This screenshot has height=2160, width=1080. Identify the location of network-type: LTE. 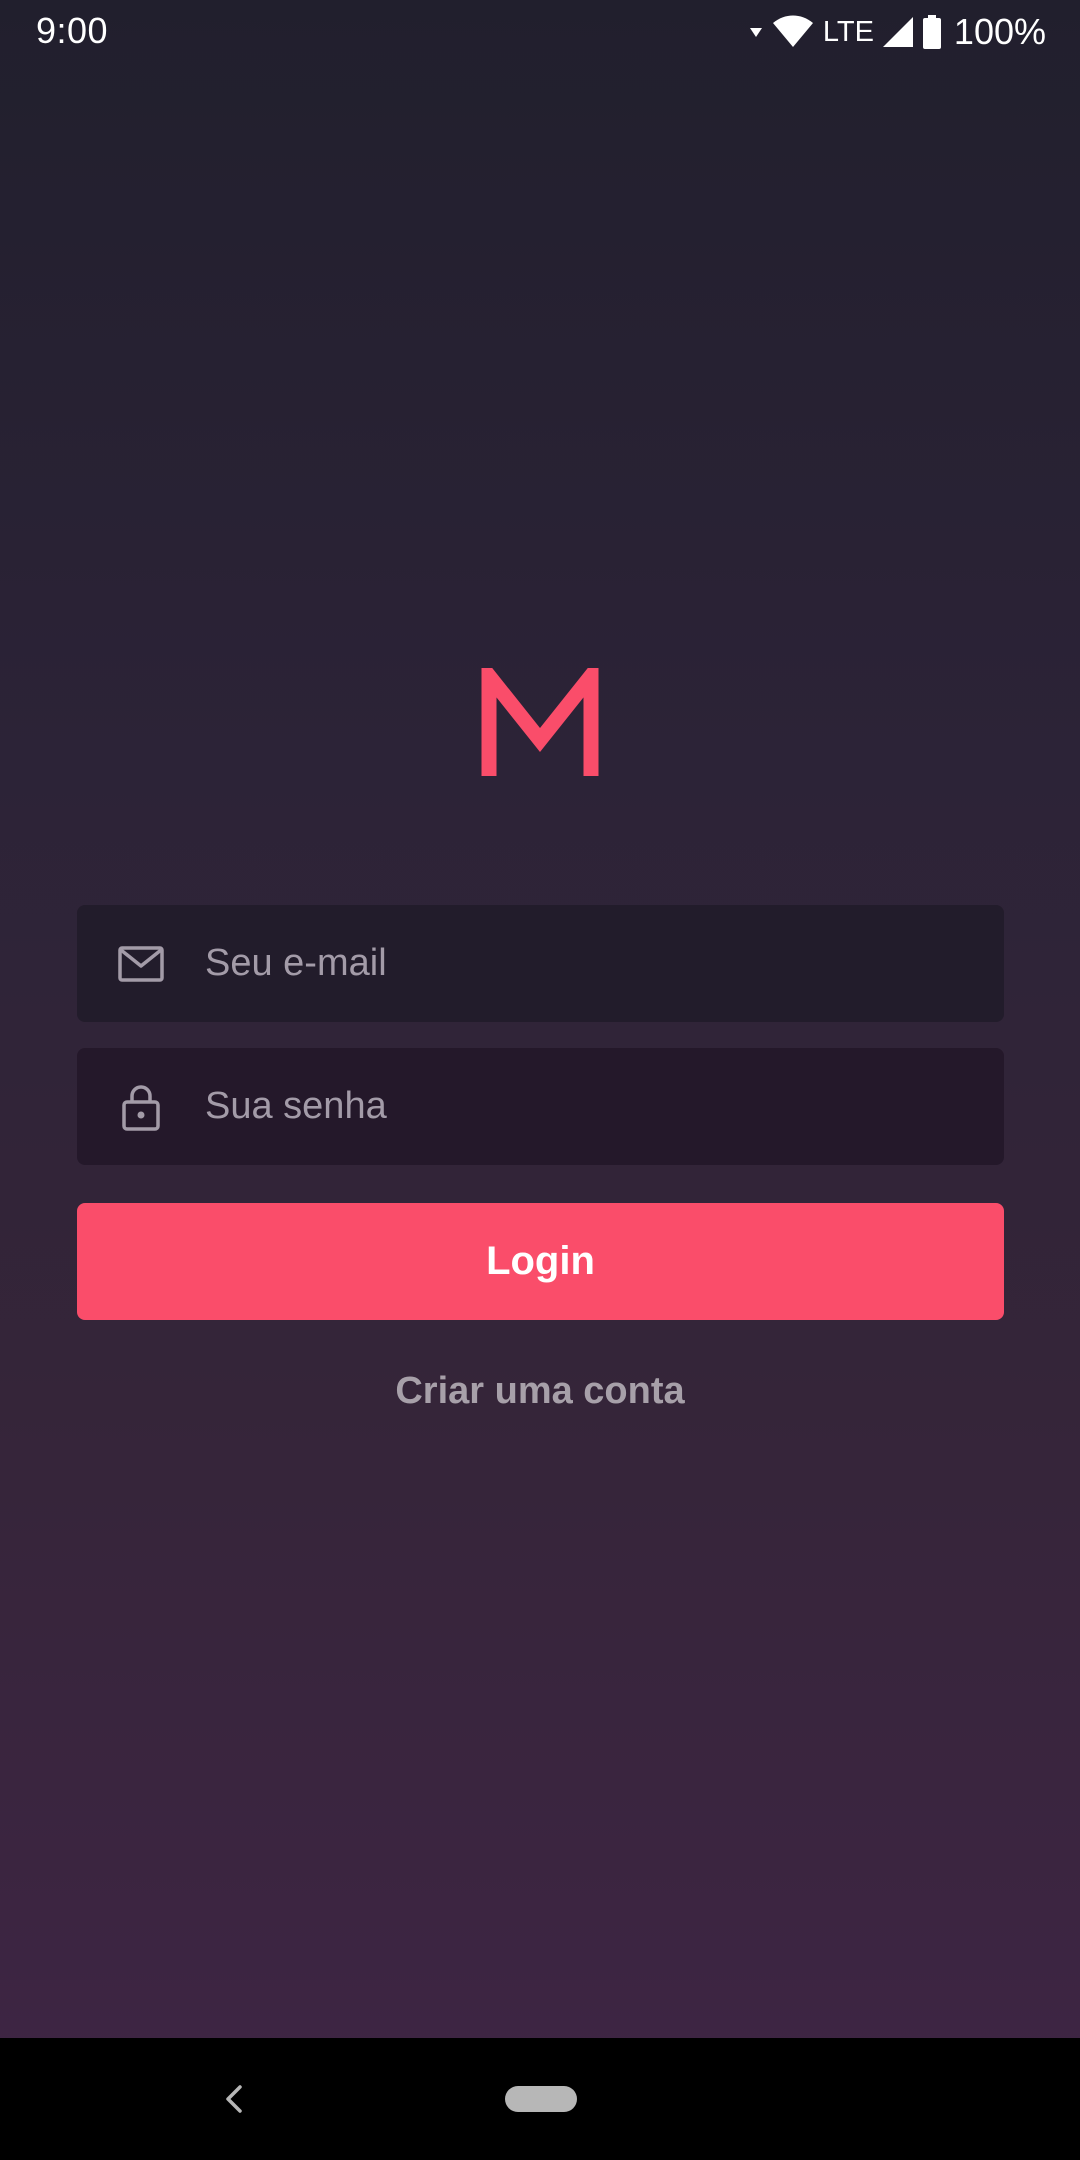
(848, 31).